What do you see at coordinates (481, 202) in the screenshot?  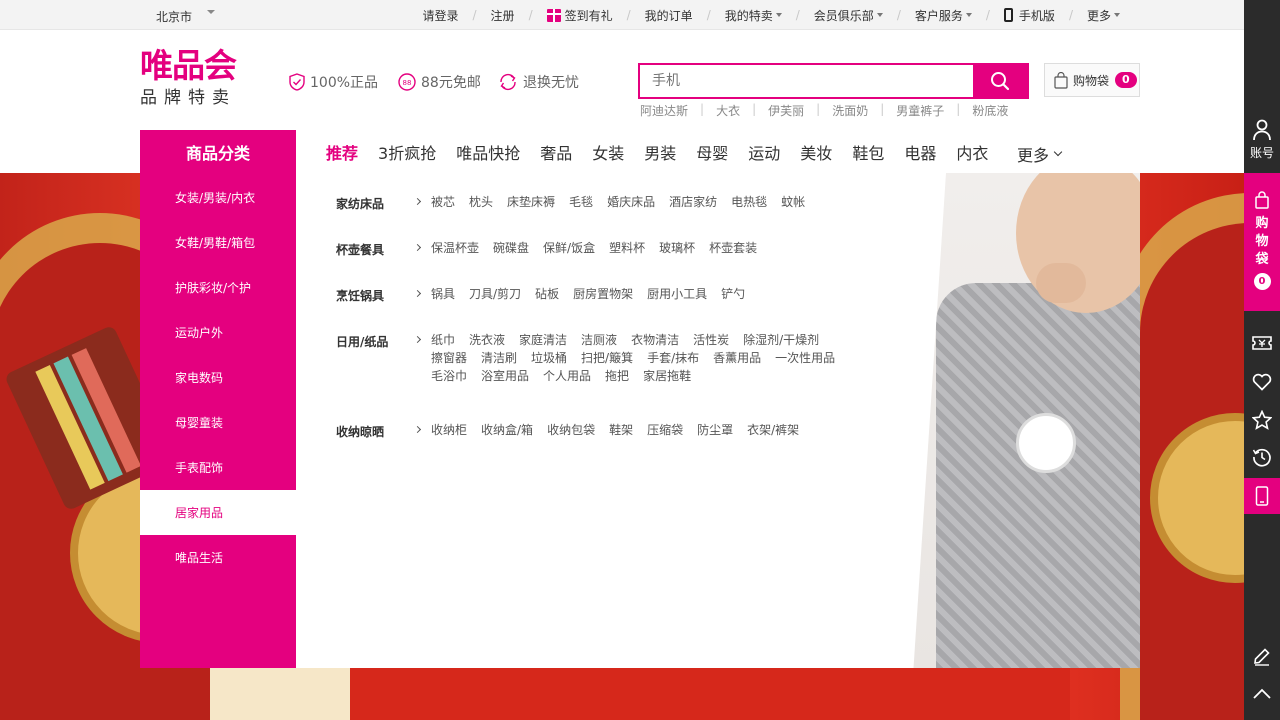 I see `subcategory-link: 枕头` at bounding box center [481, 202].